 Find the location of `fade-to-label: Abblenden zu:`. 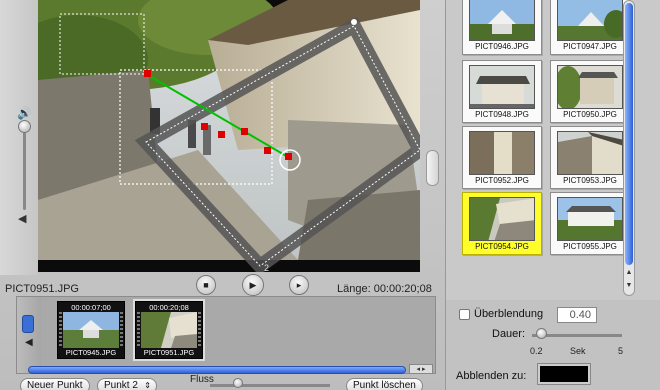

fade-to-label: Abblenden zu: is located at coordinates (491, 376).